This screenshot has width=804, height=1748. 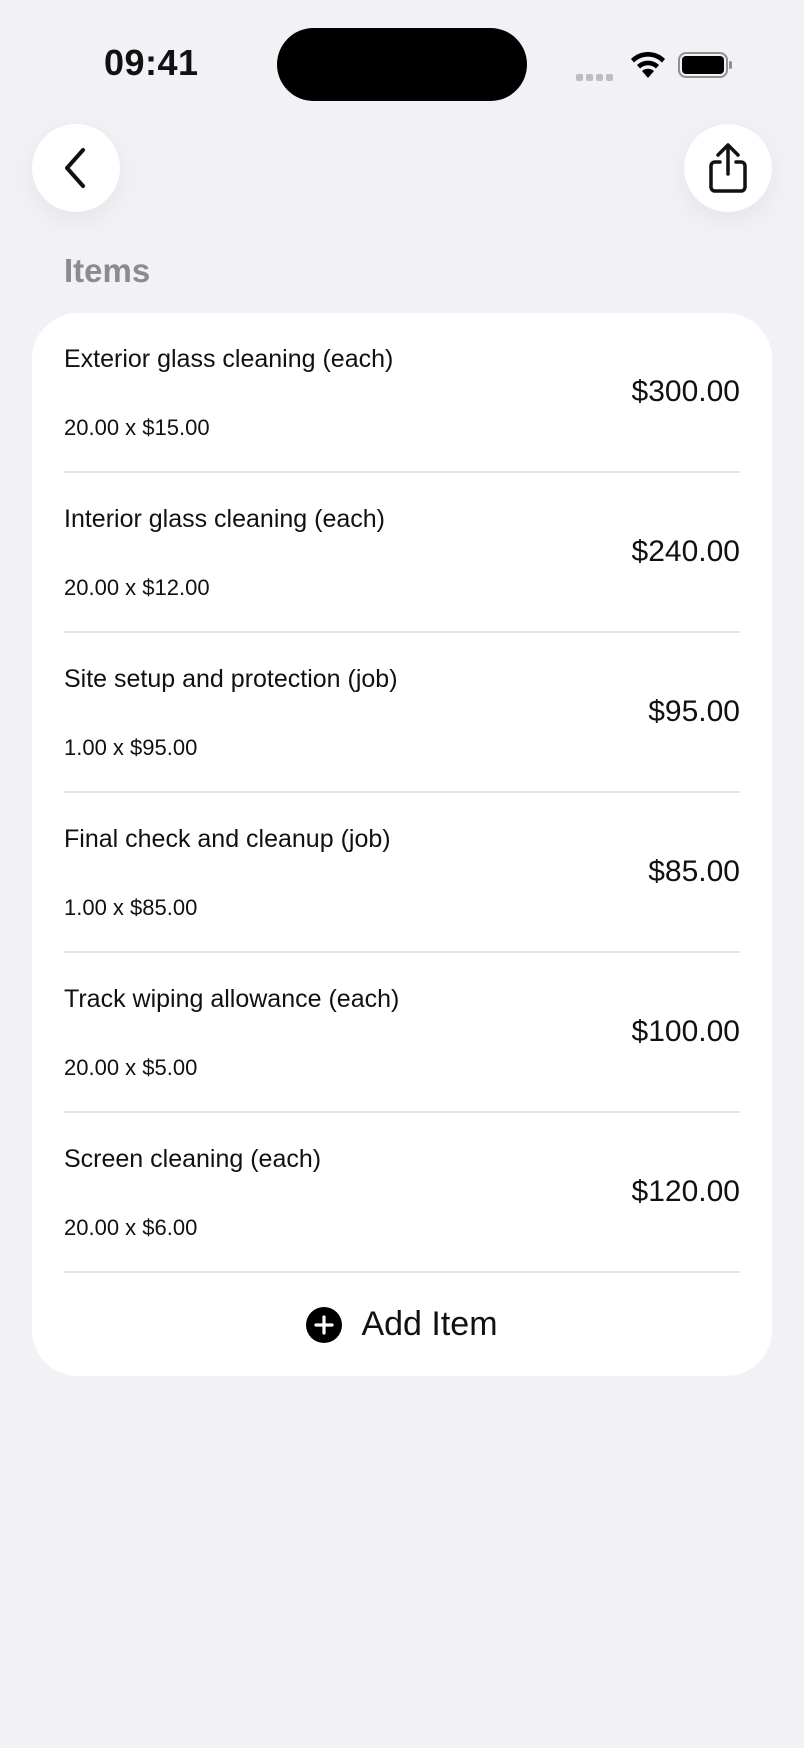 I want to click on item-quantity-price: 20.00 x $12.00, so click(x=137, y=587).